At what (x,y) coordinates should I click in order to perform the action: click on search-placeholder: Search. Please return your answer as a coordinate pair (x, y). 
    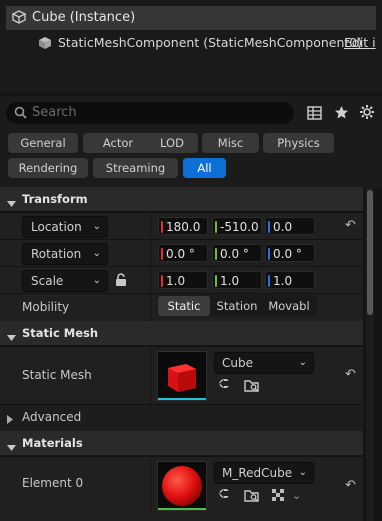
    Looking at the image, I should click on (54, 112).